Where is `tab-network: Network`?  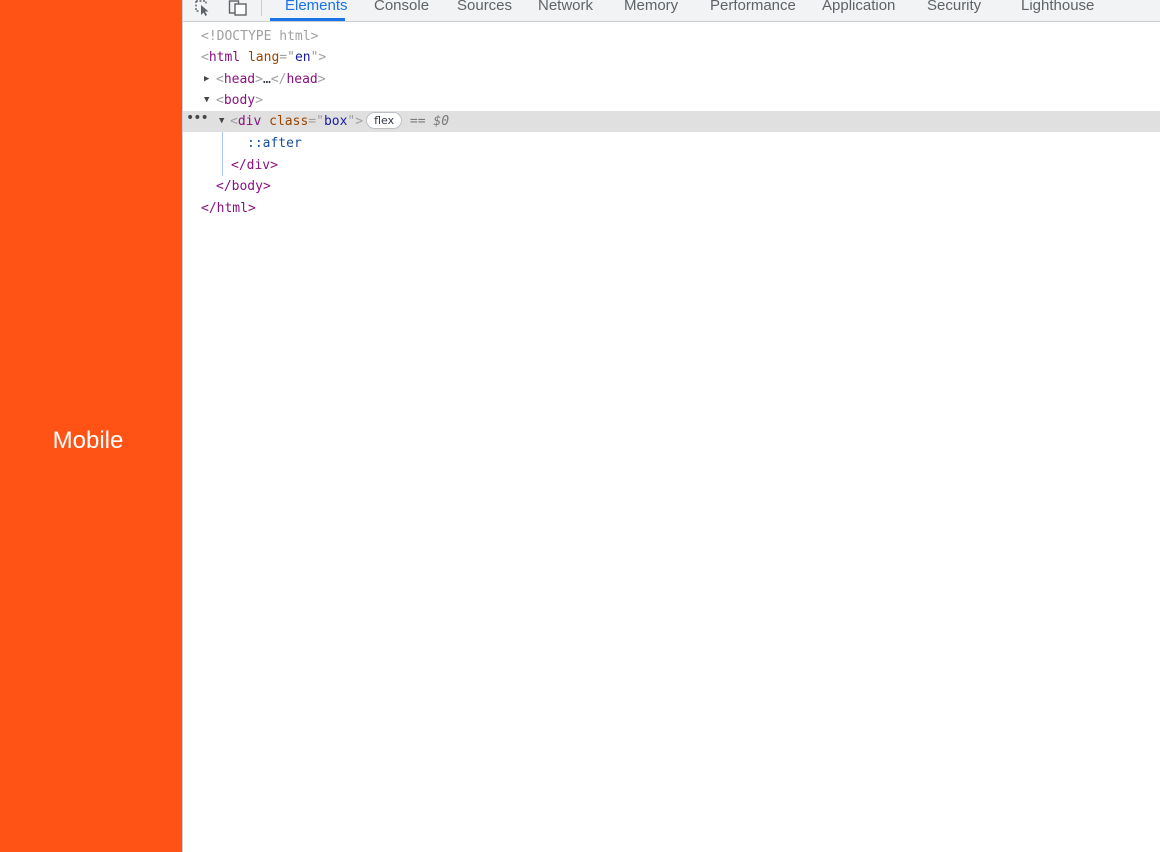 tab-network: Network is located at coordinates (565, 10).